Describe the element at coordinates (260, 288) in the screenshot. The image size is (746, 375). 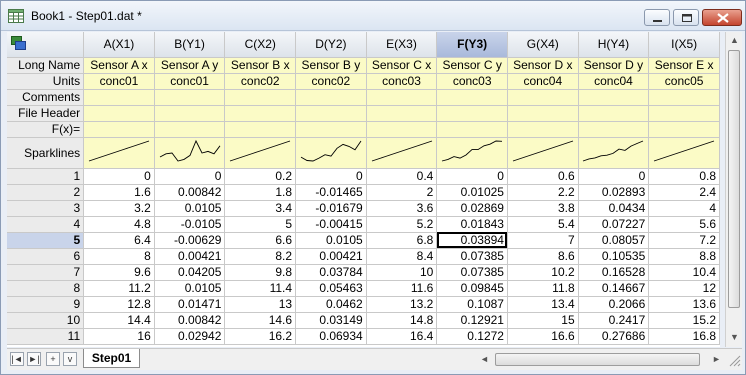
I see `data-cell: 11.4` at that location.